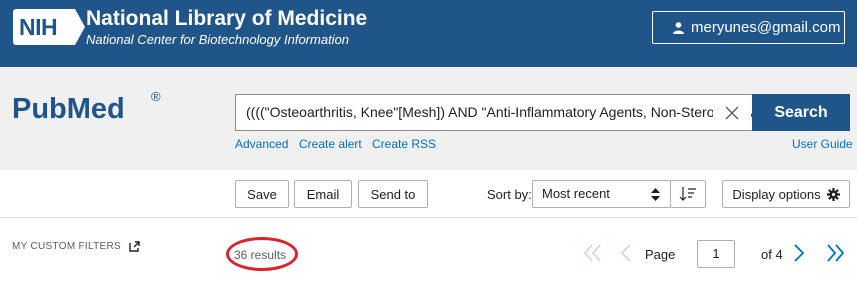  What do you see at coordinates (678, 27) in the screenshot?
I see `user-icon` at bounding box center [678, 27].